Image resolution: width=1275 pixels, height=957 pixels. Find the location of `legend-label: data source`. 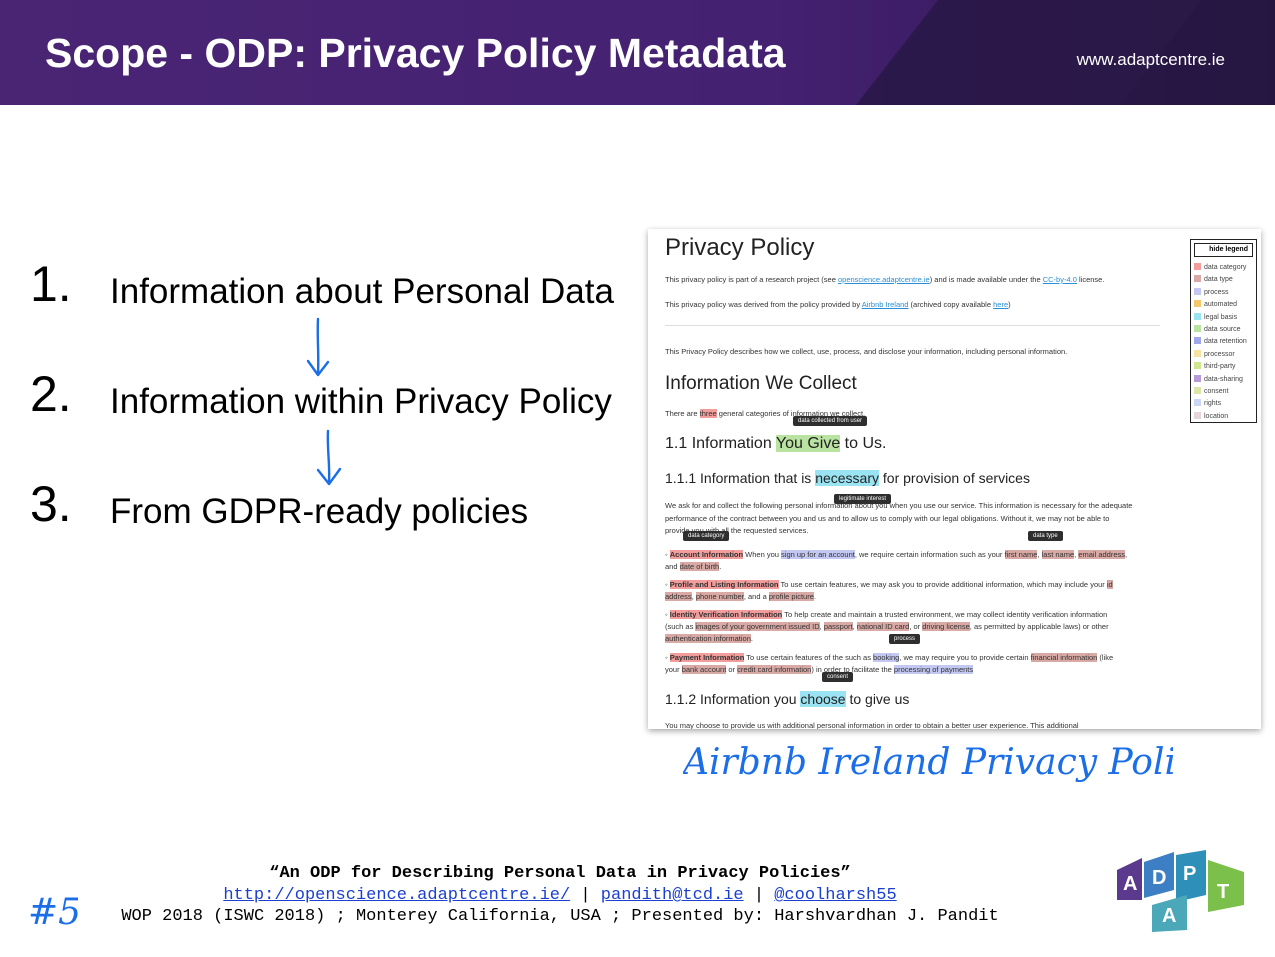

legend-label: data source is located at coordinates (1222, 329).